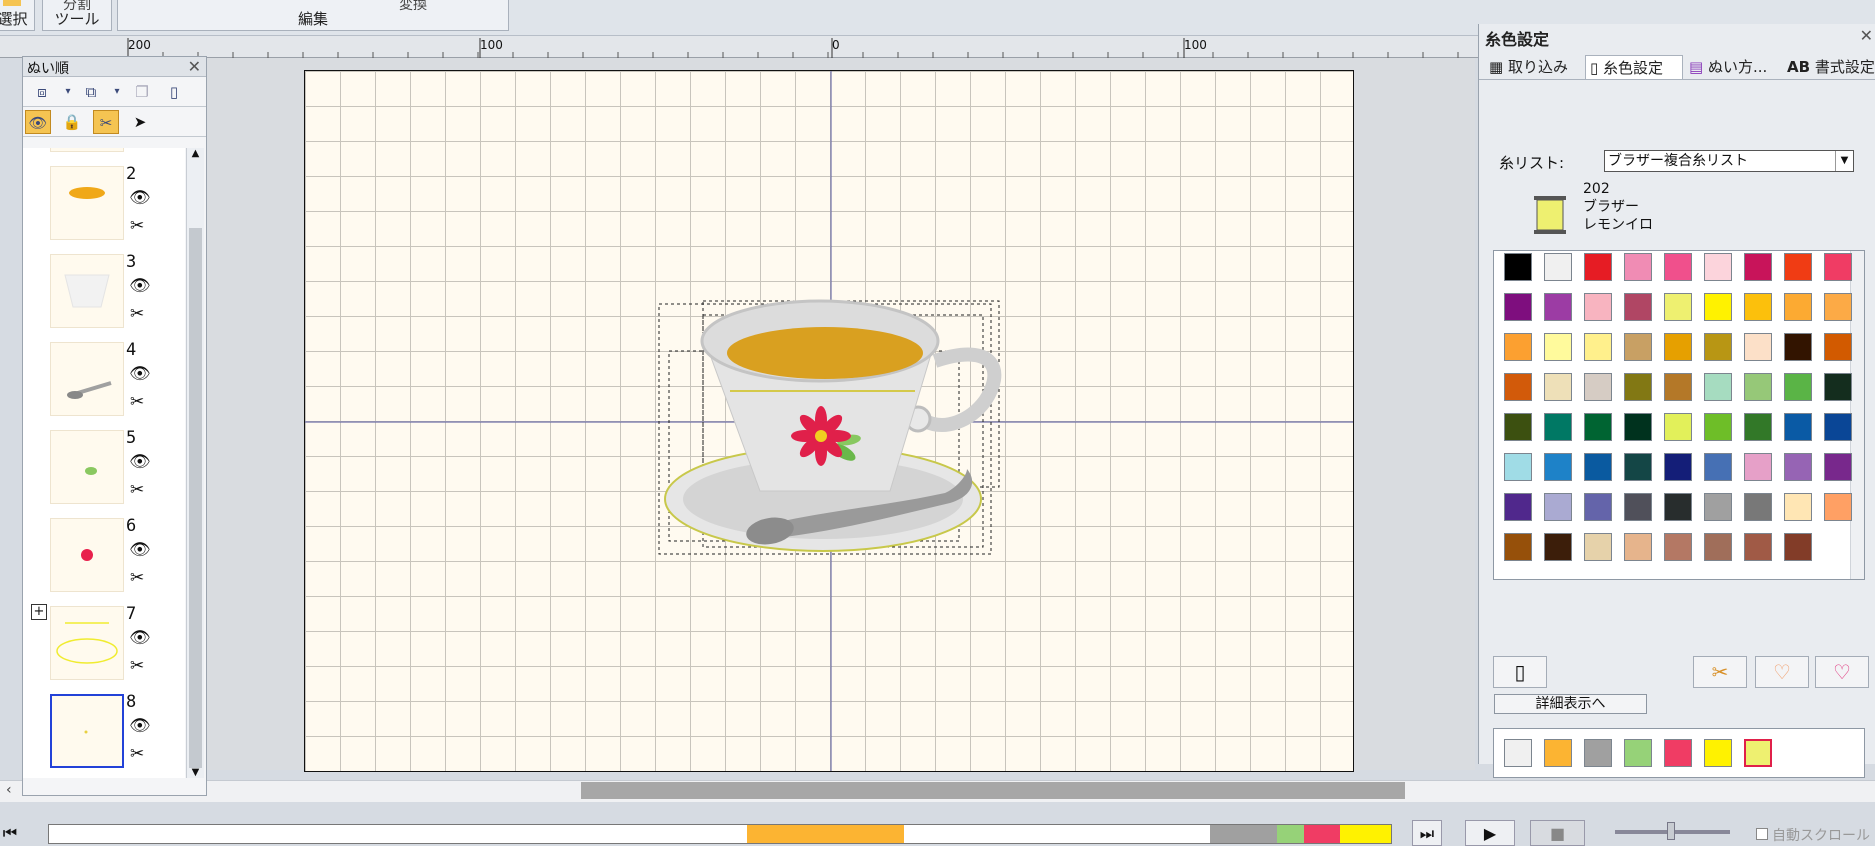 The height and width of the screenshot is (846, 1875). What do you see at coordinates (9, 790) in the screenshot?
I see `scroll-left-icon: ‹` at bounding box center [9, 790].